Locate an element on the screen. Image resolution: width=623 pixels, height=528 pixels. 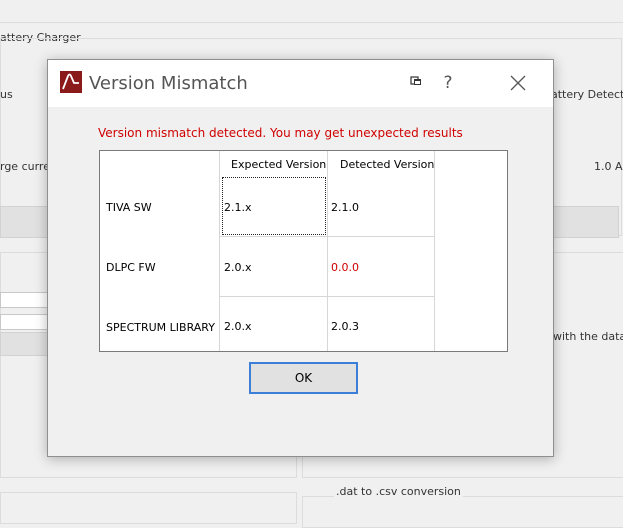
header-expected-version: Expected Version is located at coordinates (279, 164).